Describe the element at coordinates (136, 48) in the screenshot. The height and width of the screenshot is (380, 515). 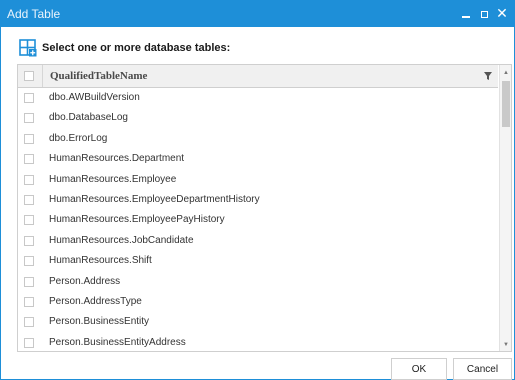
I see `instruction-text: Select one or more database tables:` at that location.